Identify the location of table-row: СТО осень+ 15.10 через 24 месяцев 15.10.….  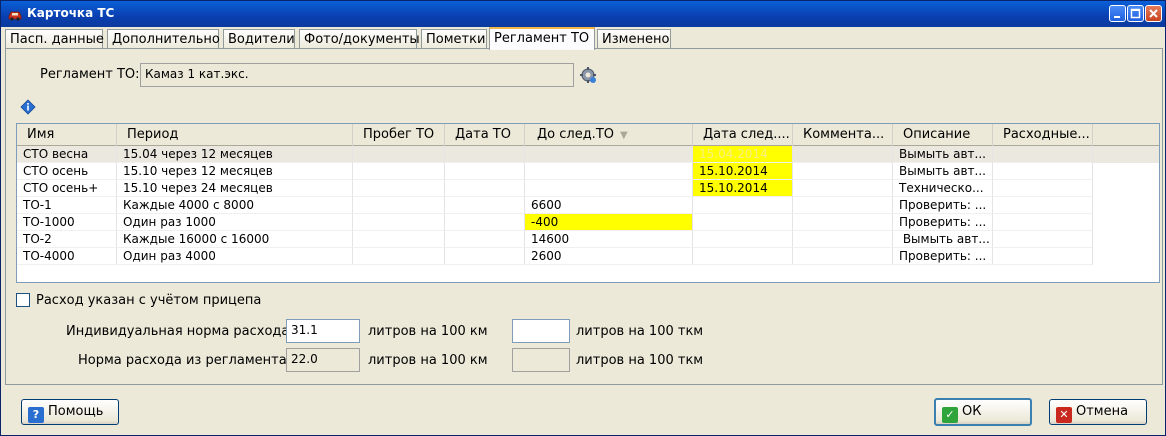
(588, 188).